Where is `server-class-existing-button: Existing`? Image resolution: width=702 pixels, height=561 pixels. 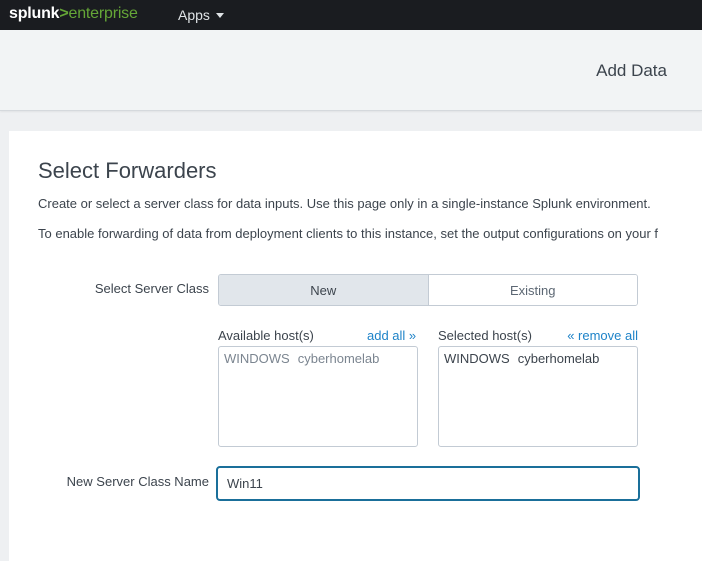 server-class-existing-button: Existing is located at coordinates (532, 290).